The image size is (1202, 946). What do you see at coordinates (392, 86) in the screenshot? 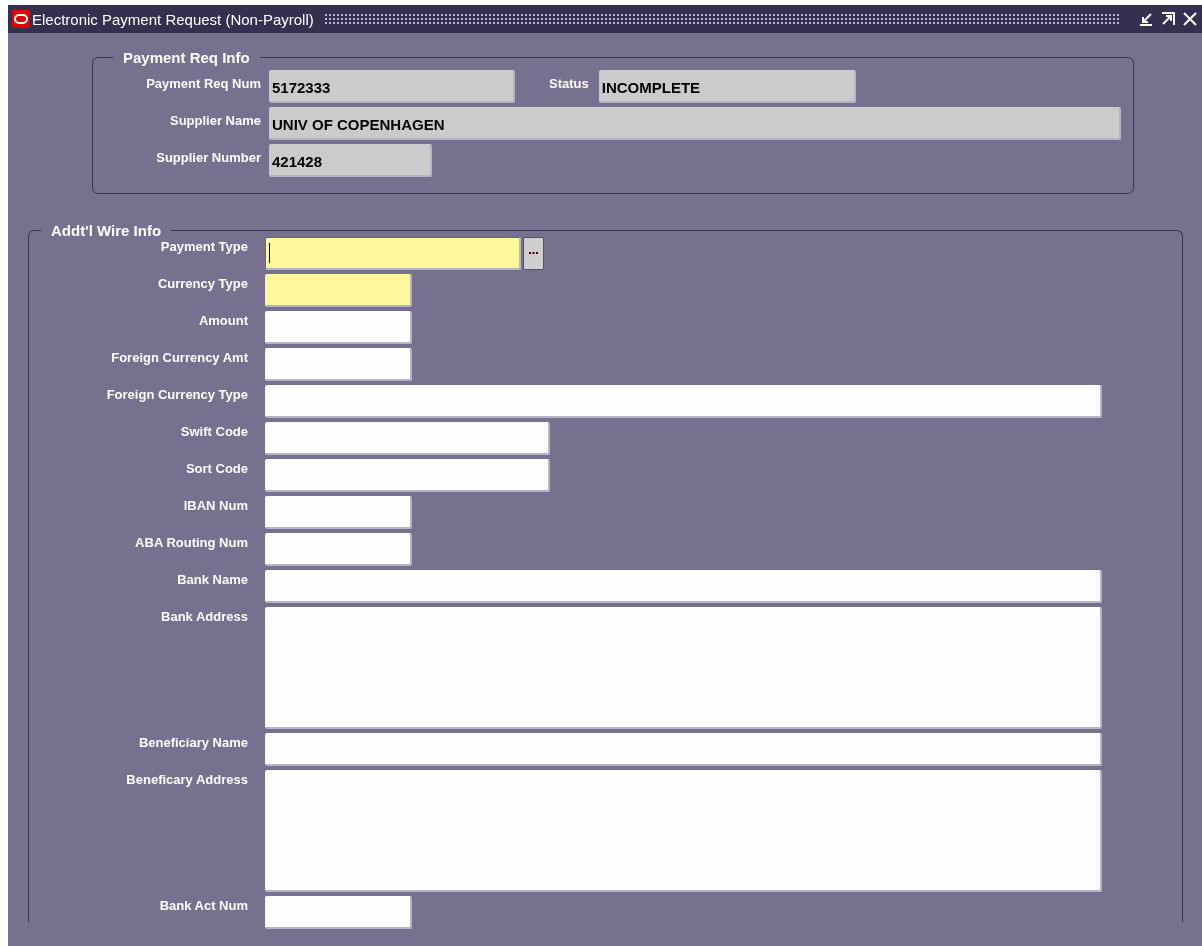
I see `read-only-field: 5172333` at bounding box center [392, 86].